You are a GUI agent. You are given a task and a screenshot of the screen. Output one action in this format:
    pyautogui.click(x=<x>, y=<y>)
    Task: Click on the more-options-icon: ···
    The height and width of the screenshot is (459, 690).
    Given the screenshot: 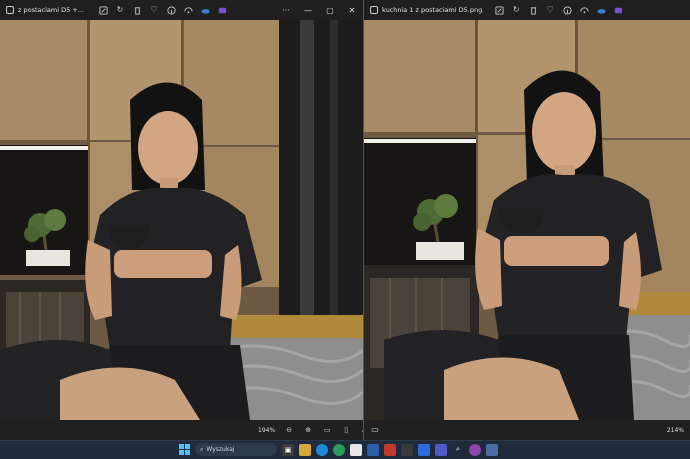 What is the action you would take?
    pyautogui.click(x=286, y=10)
    